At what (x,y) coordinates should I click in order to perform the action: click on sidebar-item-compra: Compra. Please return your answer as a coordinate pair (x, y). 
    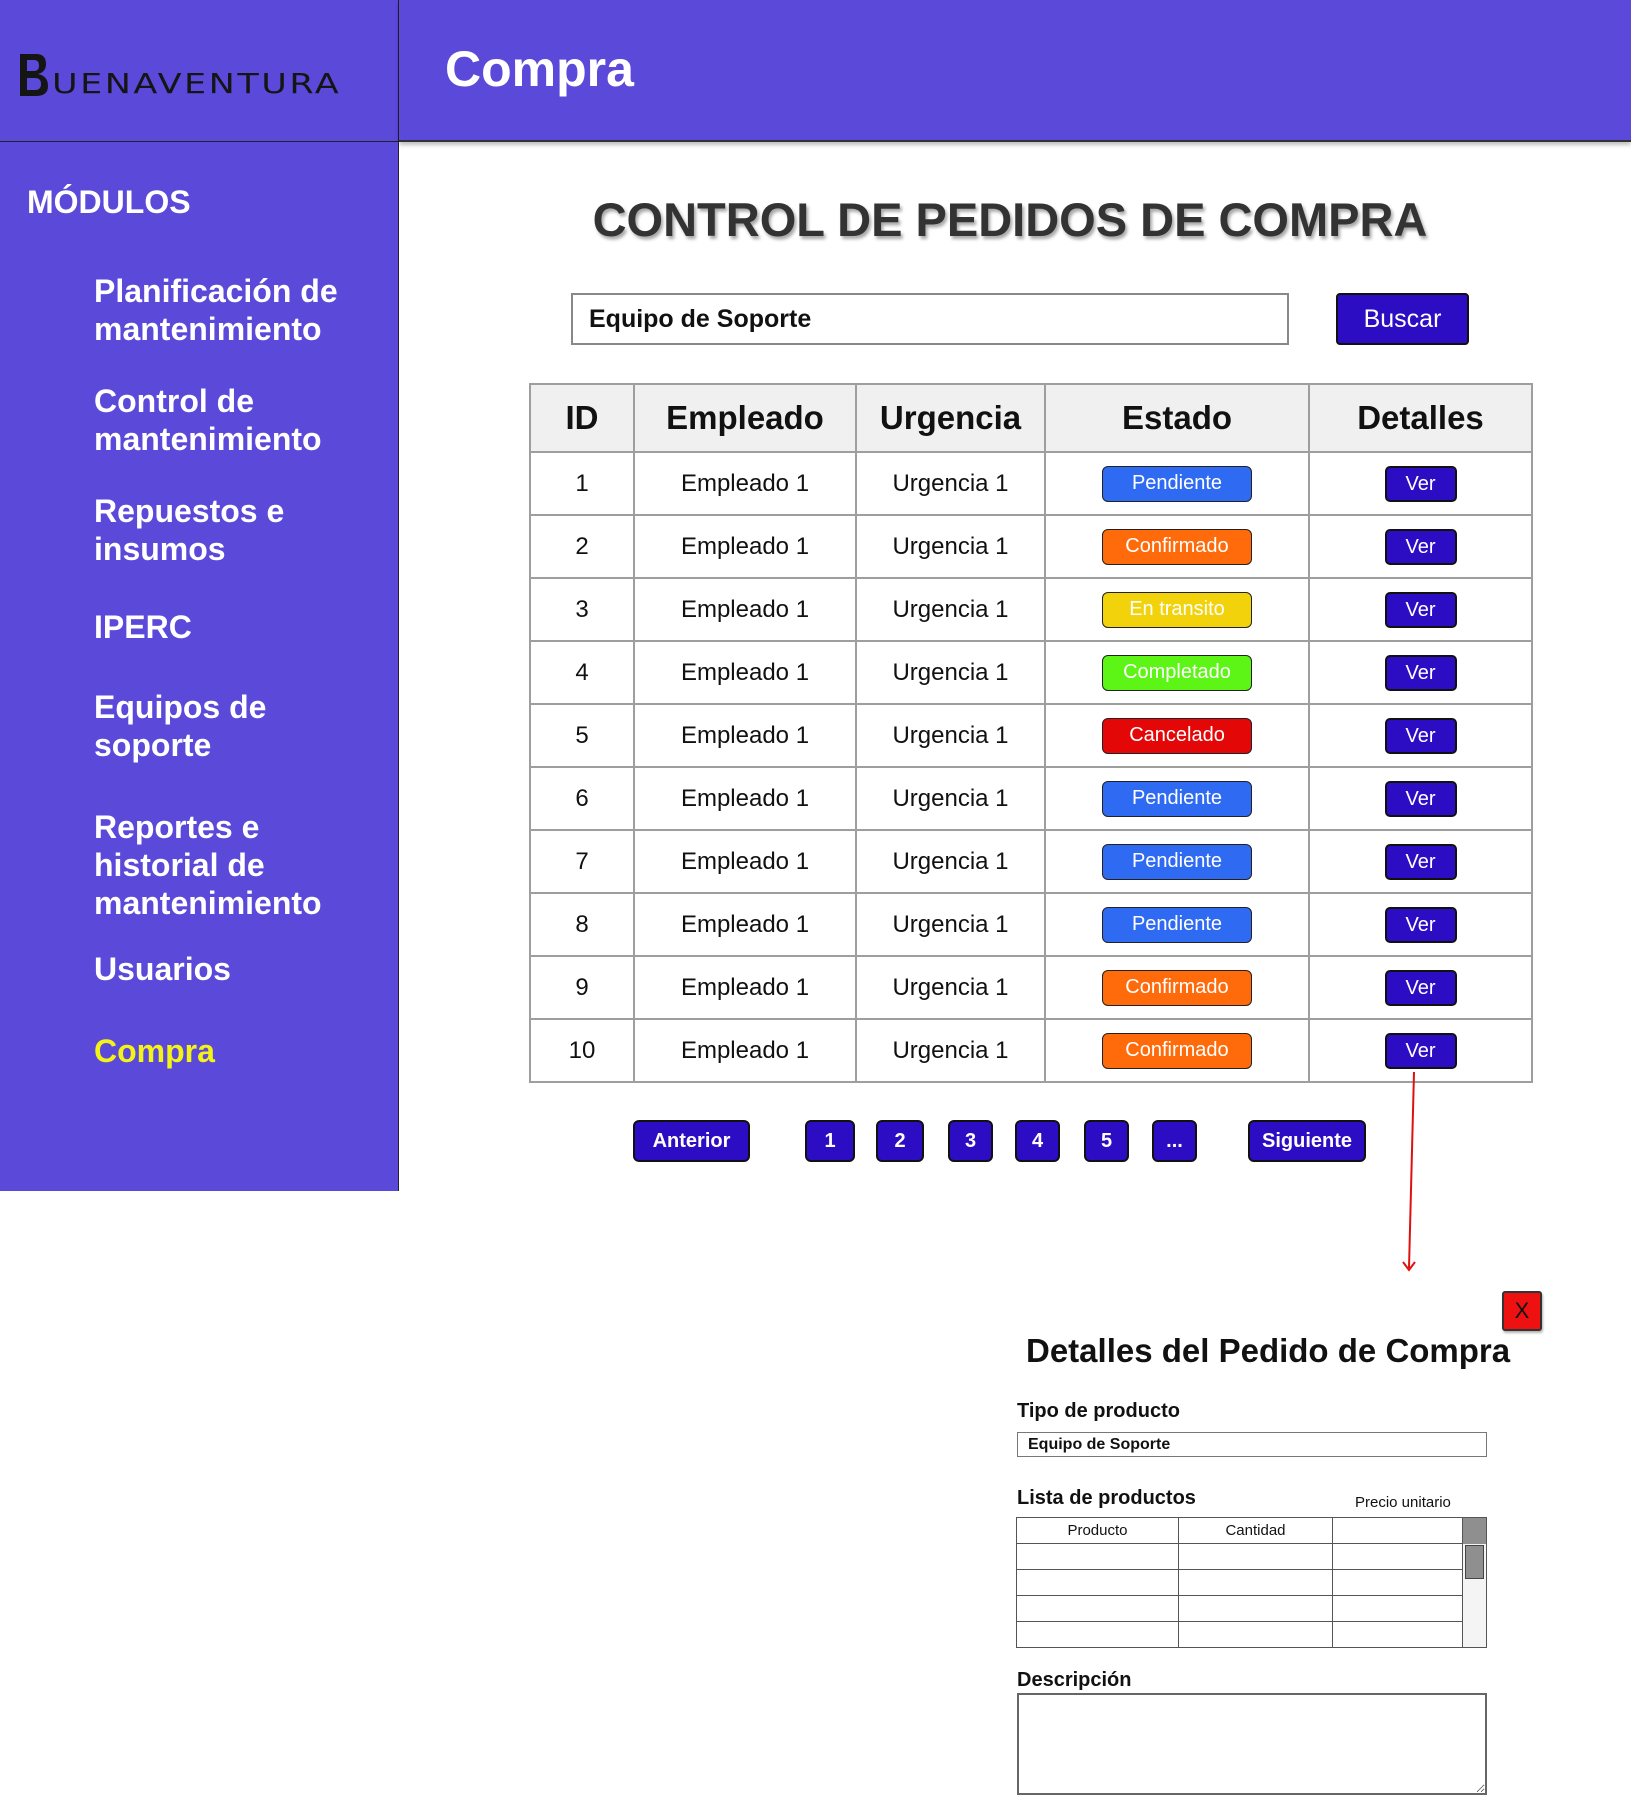
    Looking at the image, I should click on (239, 1051).